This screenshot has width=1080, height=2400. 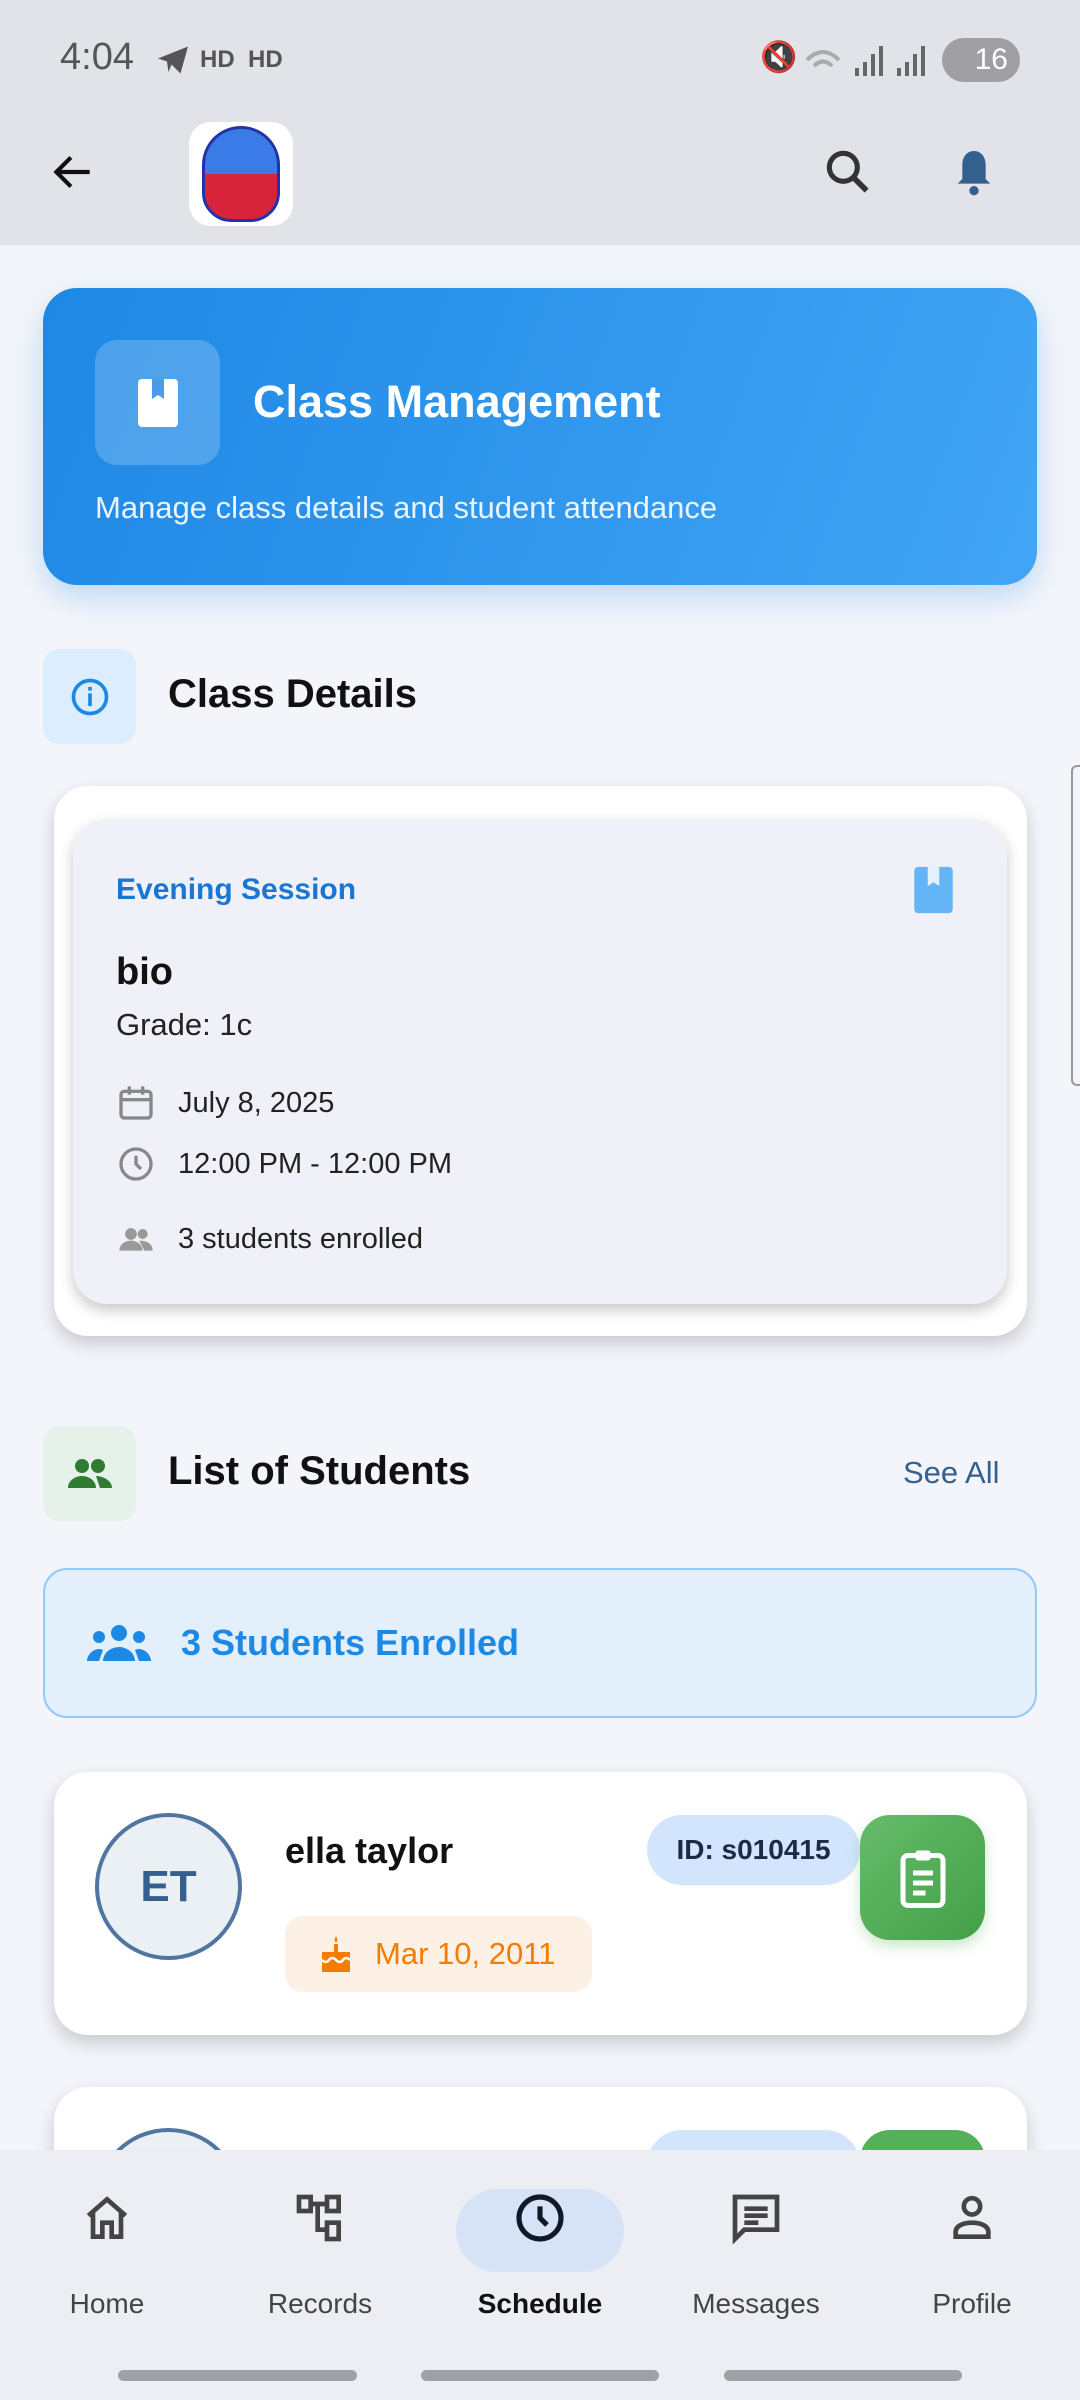 What do you see at coordinates (756, 2254) in the screenshot?
I see `nav-messages: Messages` at bounding box center [756, 2254].